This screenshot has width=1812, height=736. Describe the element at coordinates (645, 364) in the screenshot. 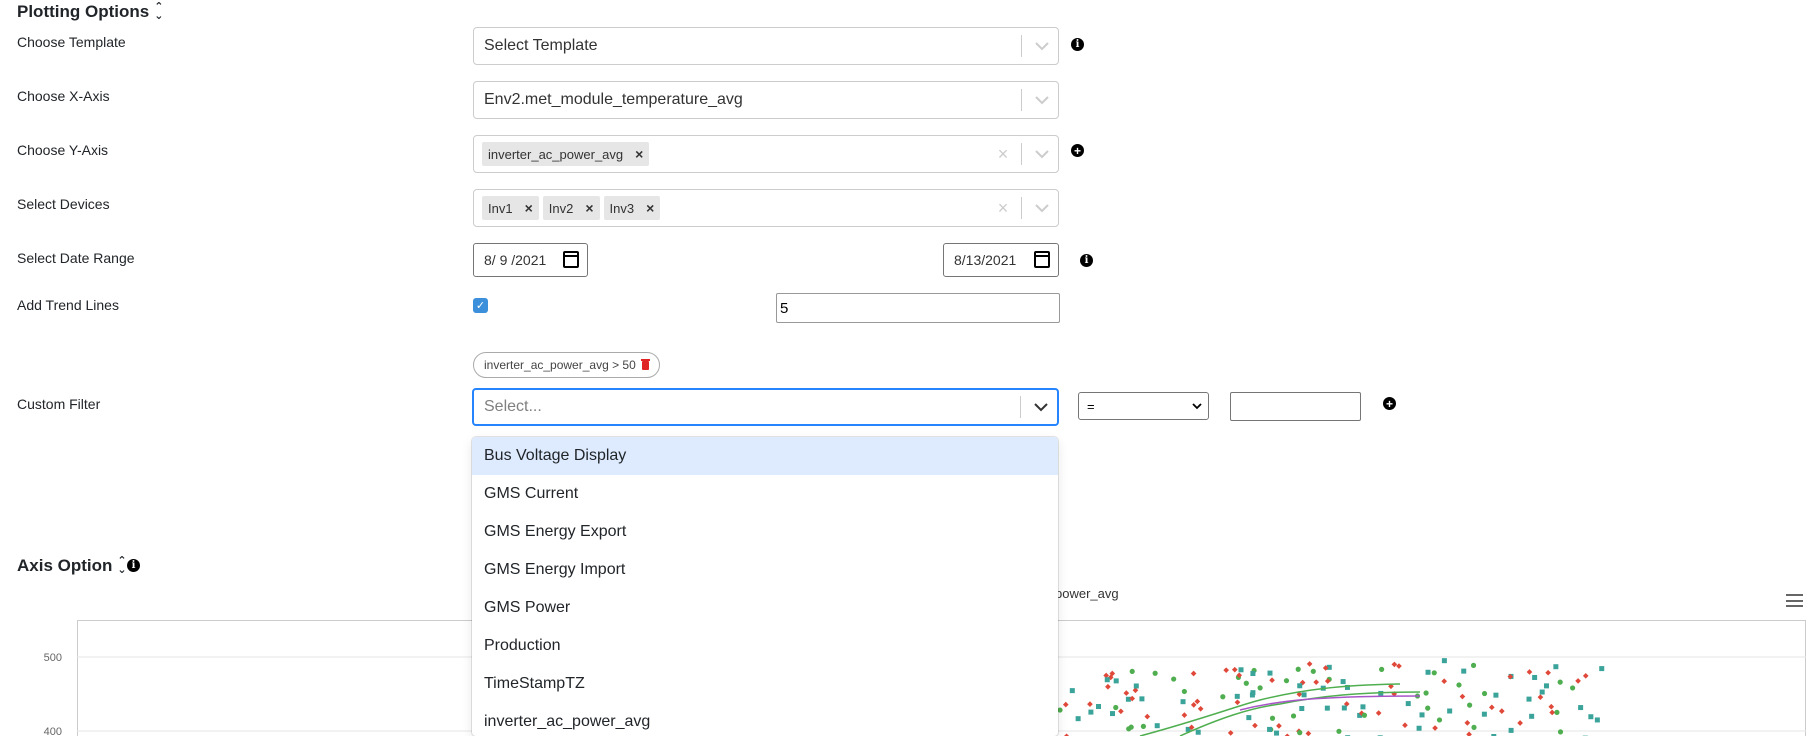

I see `trash-icon` at that location.